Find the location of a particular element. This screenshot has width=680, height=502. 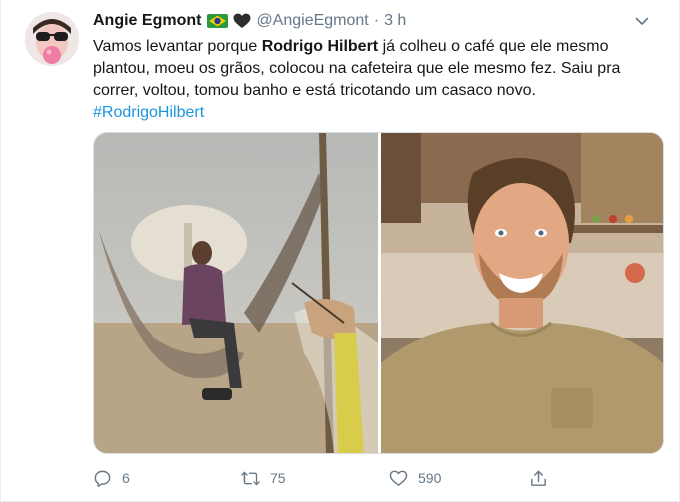

hashtag-link: #RodrigoHilbert is located at coordinates (148, 112).